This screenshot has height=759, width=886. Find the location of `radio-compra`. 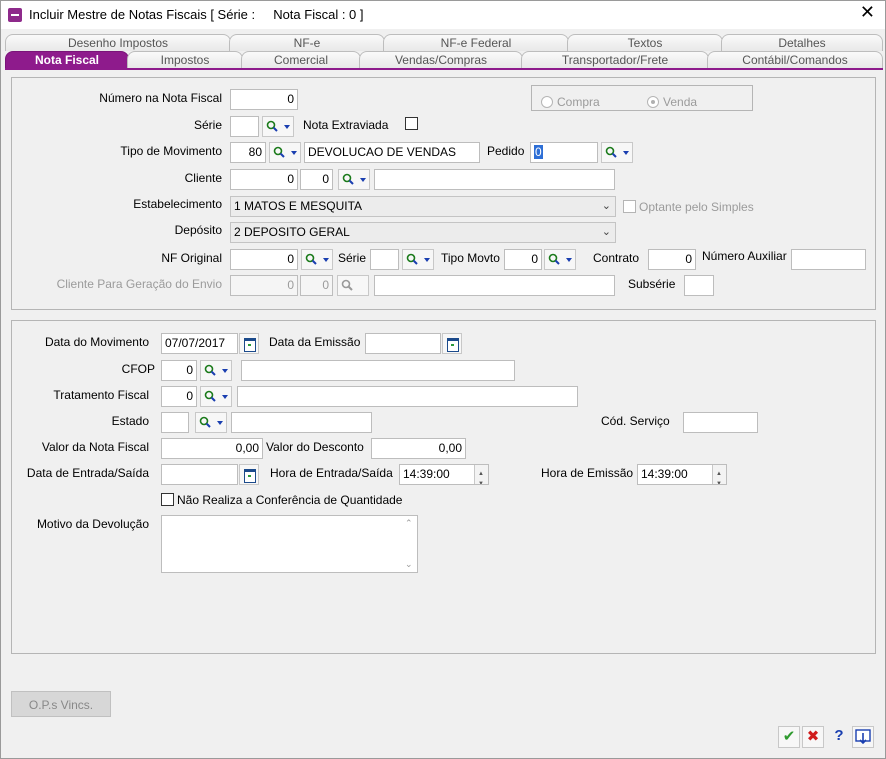

radio-compra is located at coordinates (547, 102).